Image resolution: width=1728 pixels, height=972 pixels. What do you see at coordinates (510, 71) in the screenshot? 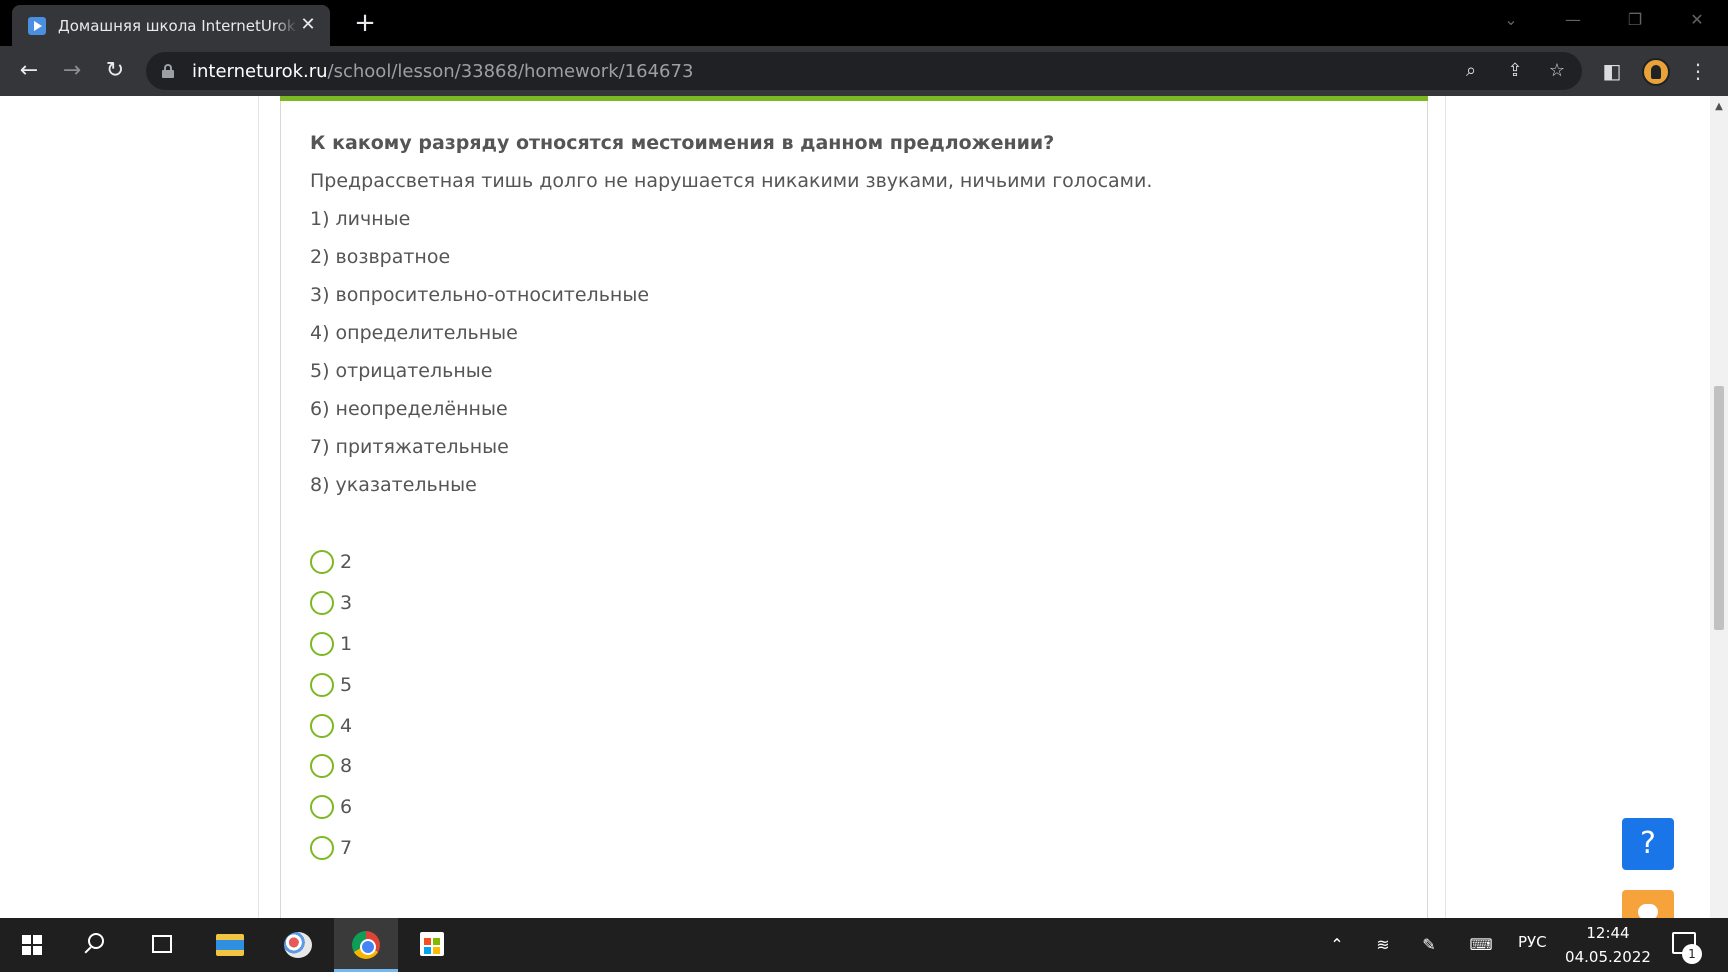
I see `url-path: /school/lesson/33868/homework/164673` at bounding box center [510, 71].